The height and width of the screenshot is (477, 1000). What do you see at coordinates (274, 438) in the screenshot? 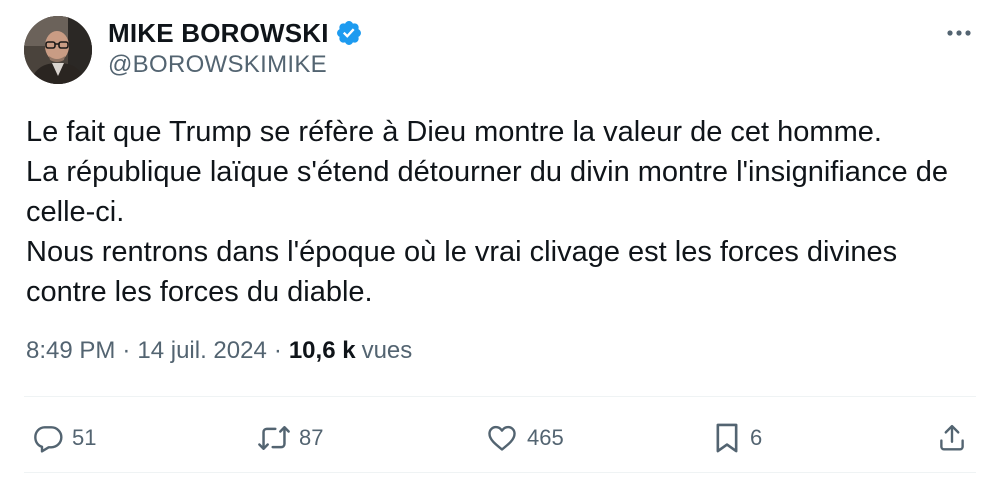
I see `repost-icon` at bounding box center [274, 438].